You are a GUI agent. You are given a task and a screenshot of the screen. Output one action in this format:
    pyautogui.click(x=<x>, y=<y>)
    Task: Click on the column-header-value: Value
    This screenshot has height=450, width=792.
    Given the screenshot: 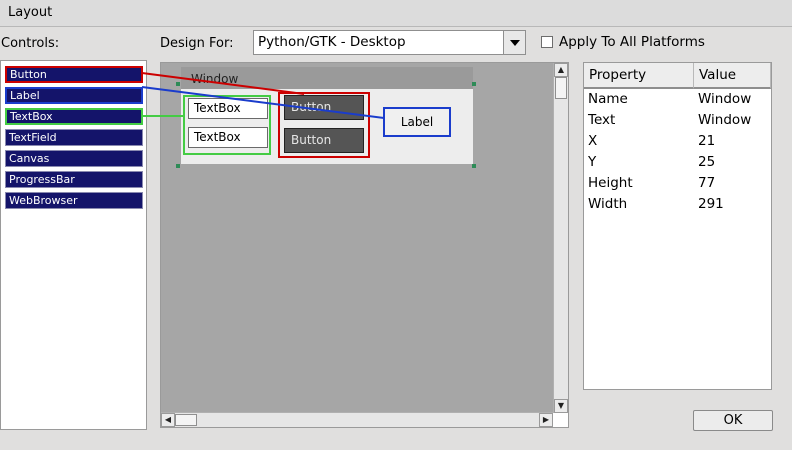 What is the action you would take?
    pyautogui.click(x=732, y=76)
    